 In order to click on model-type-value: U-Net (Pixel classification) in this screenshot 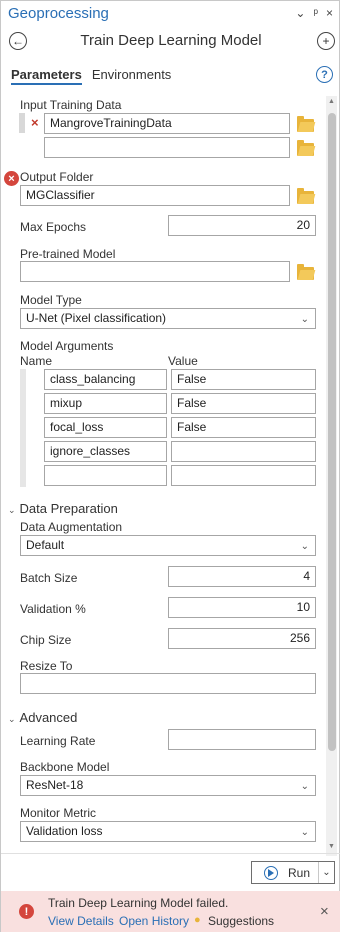, I will do `click(96, 318)`.